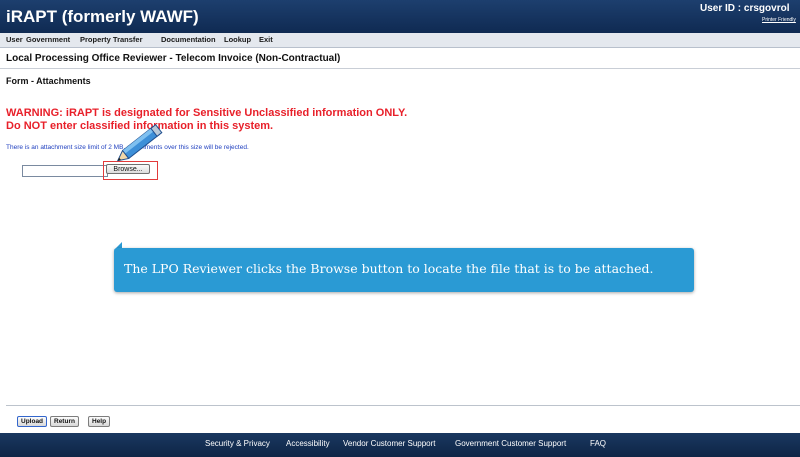 This screenshot has height=457, width=800. What do you see at coordinates (102, 16) in the screenshot?
I see `app-title: iRAPT (formerly WAWF)` at bounding box center [102, 16].